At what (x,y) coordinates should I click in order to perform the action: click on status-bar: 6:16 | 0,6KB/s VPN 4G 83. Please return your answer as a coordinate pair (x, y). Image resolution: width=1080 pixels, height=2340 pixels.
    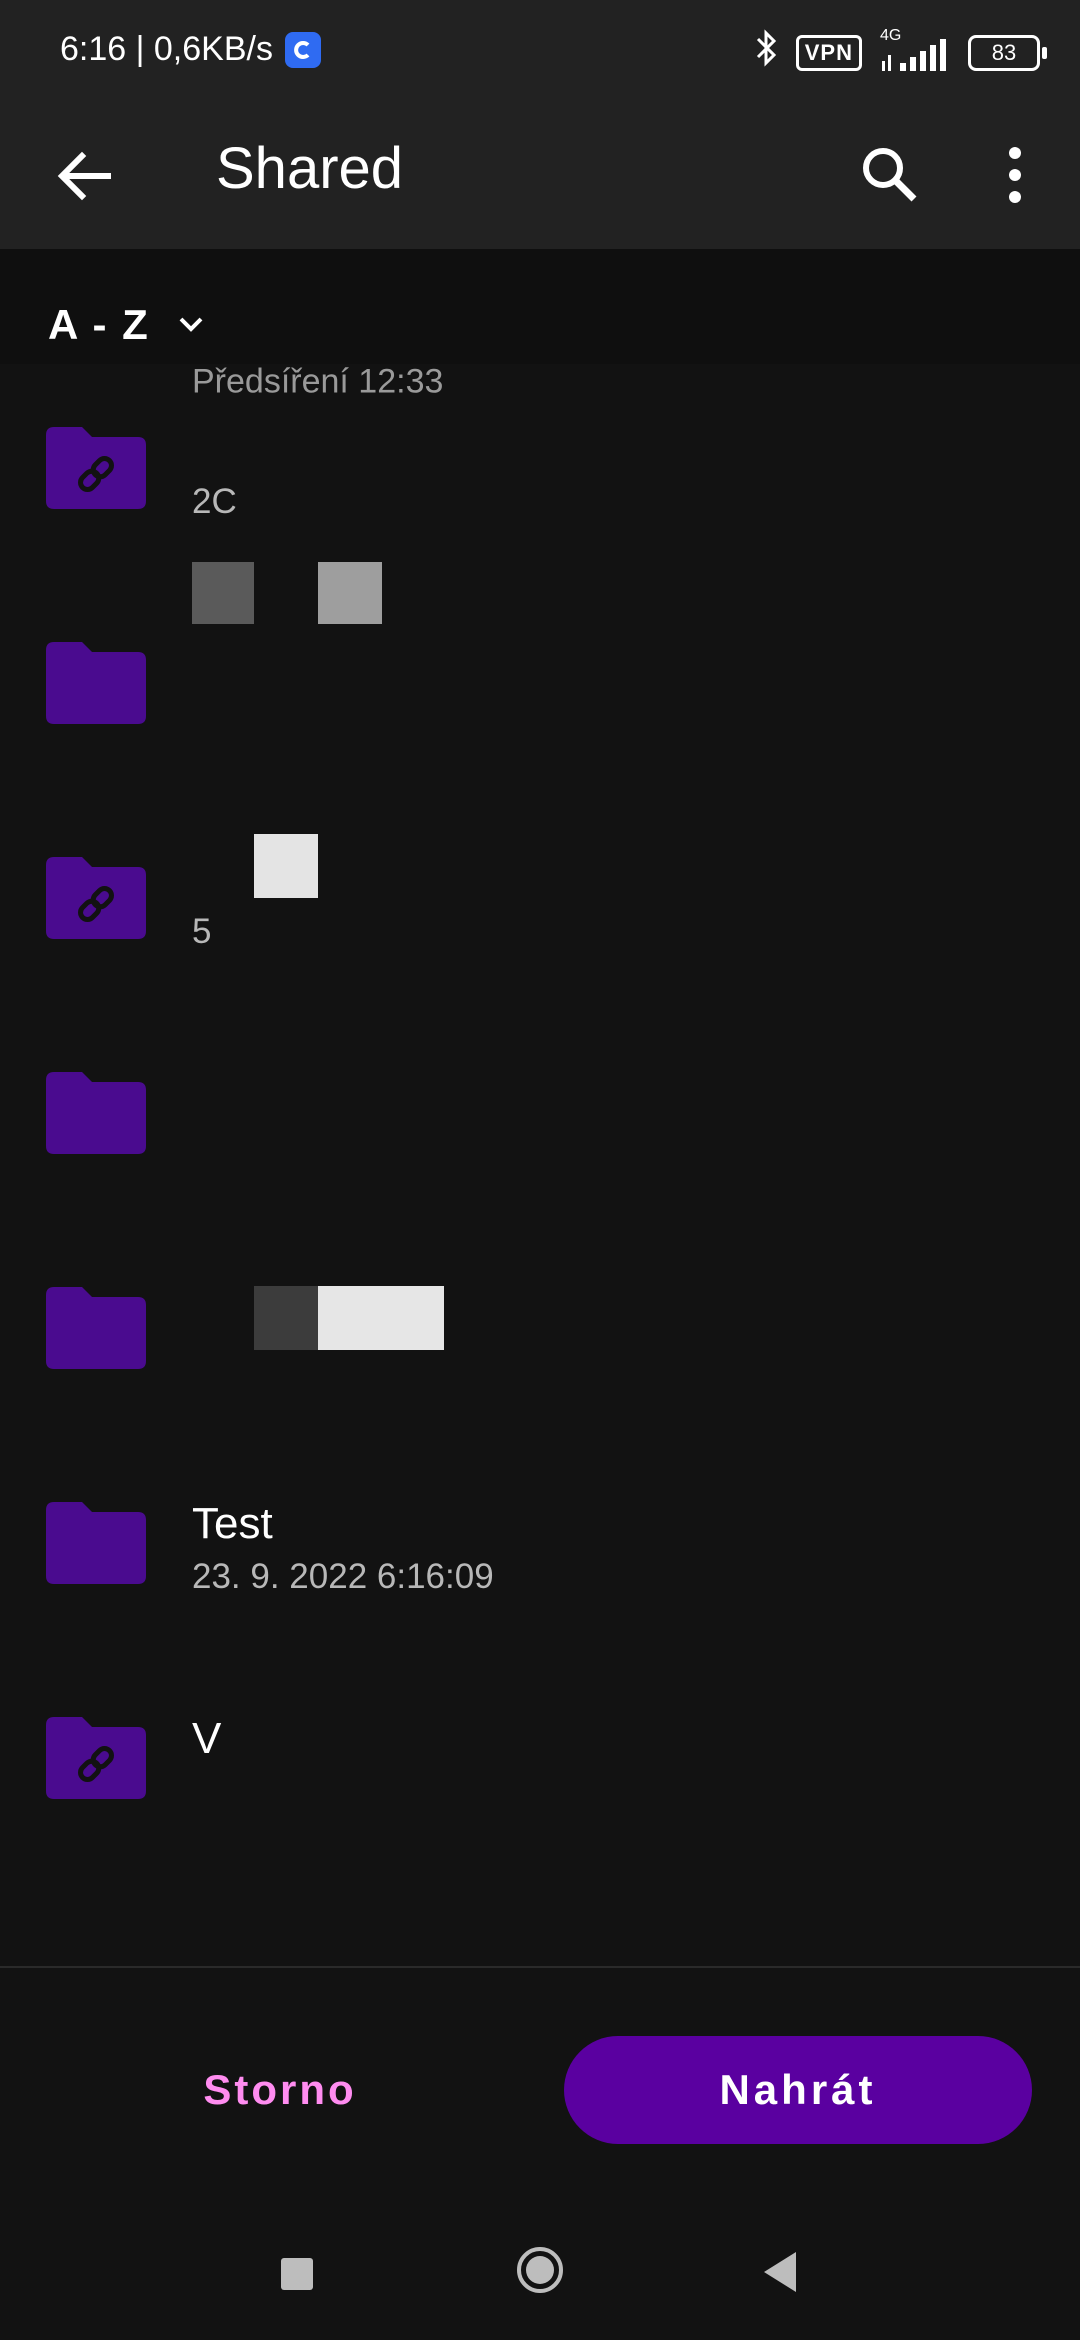
    Looking at the image, I should click on (540, 52).